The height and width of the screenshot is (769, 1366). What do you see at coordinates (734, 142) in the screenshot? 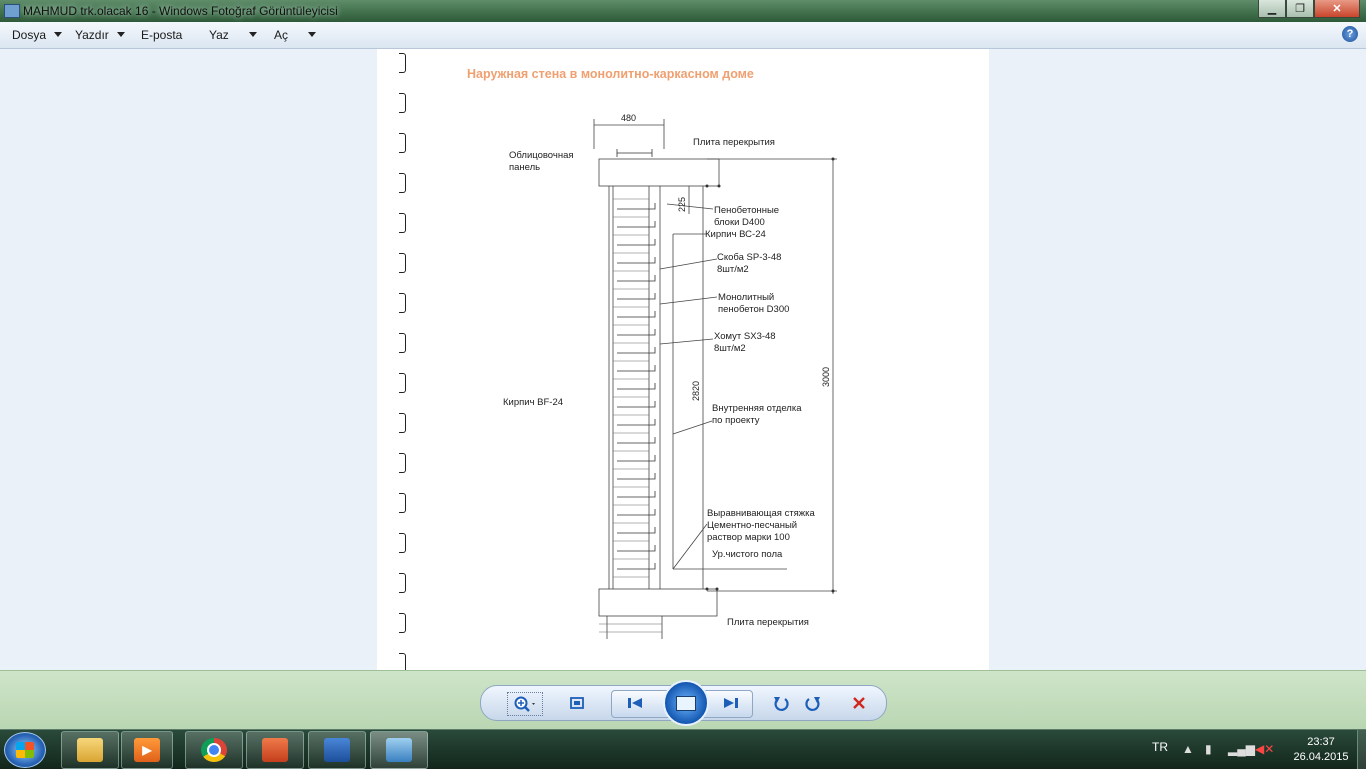
I see `label-plate-top: Плита перекрытия` at bounding box center [734, 142].